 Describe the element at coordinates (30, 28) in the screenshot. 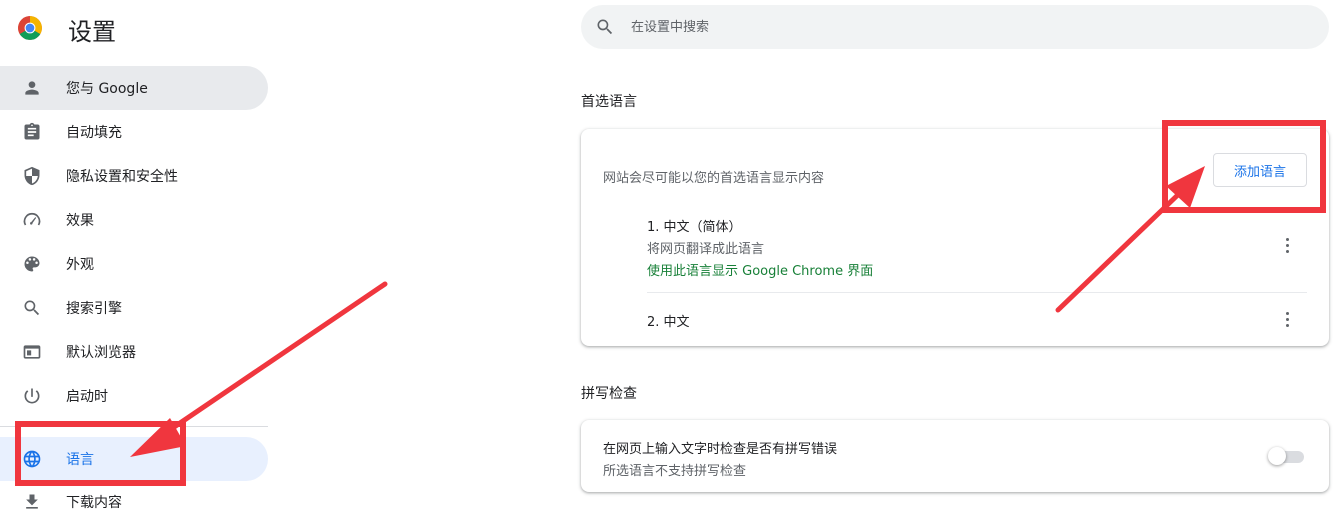

I see `chrome-logo-icon` at that location.